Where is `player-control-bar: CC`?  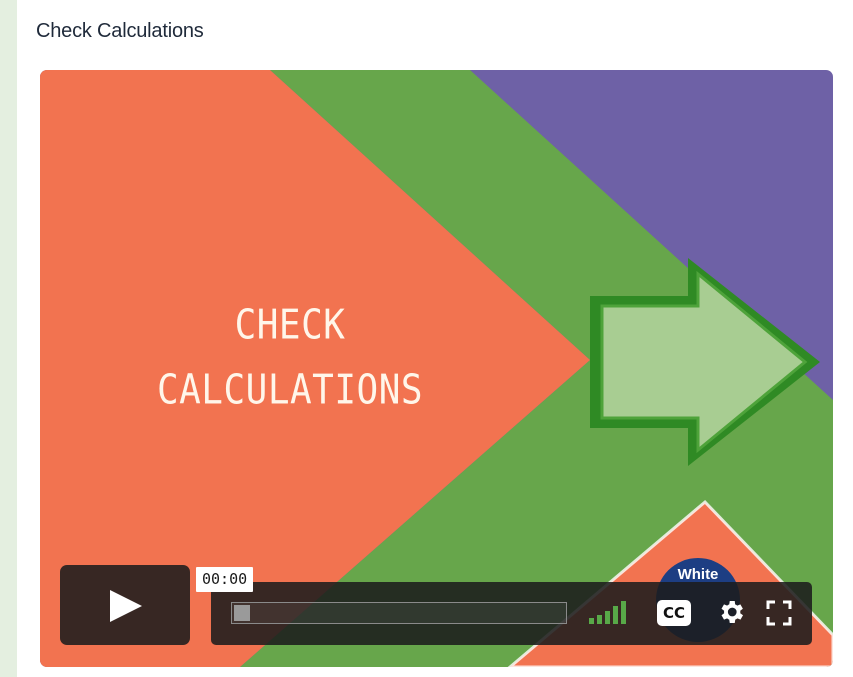 player-control-bar: CC is located at coordinates (511, 613).